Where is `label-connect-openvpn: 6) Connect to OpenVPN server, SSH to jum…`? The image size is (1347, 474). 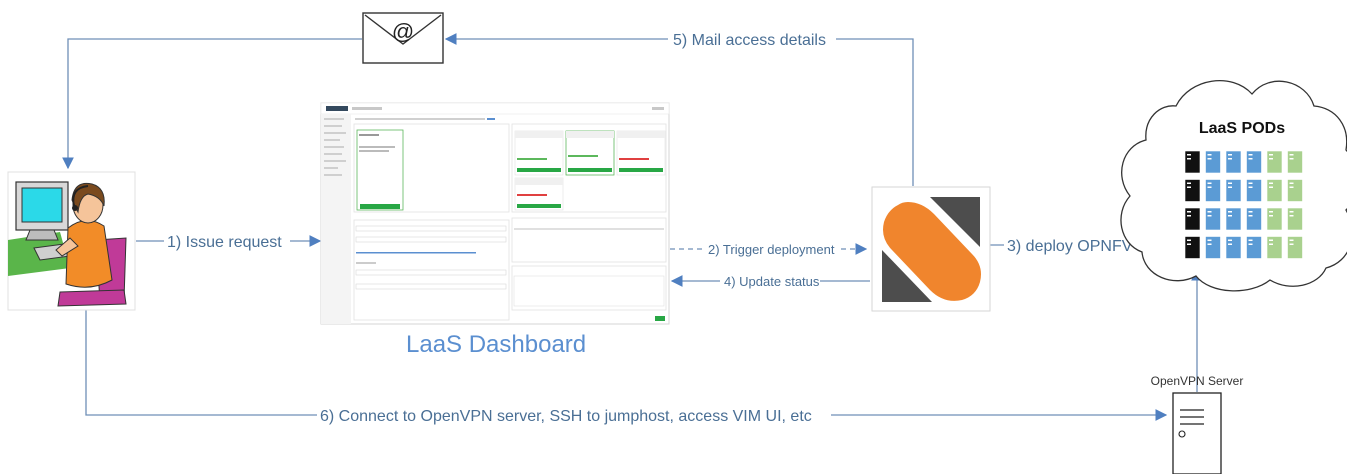 label-connect-openvpn: 6) Connect to OpenVPN server, SSH to jum… is located at coordinates (566, 416).